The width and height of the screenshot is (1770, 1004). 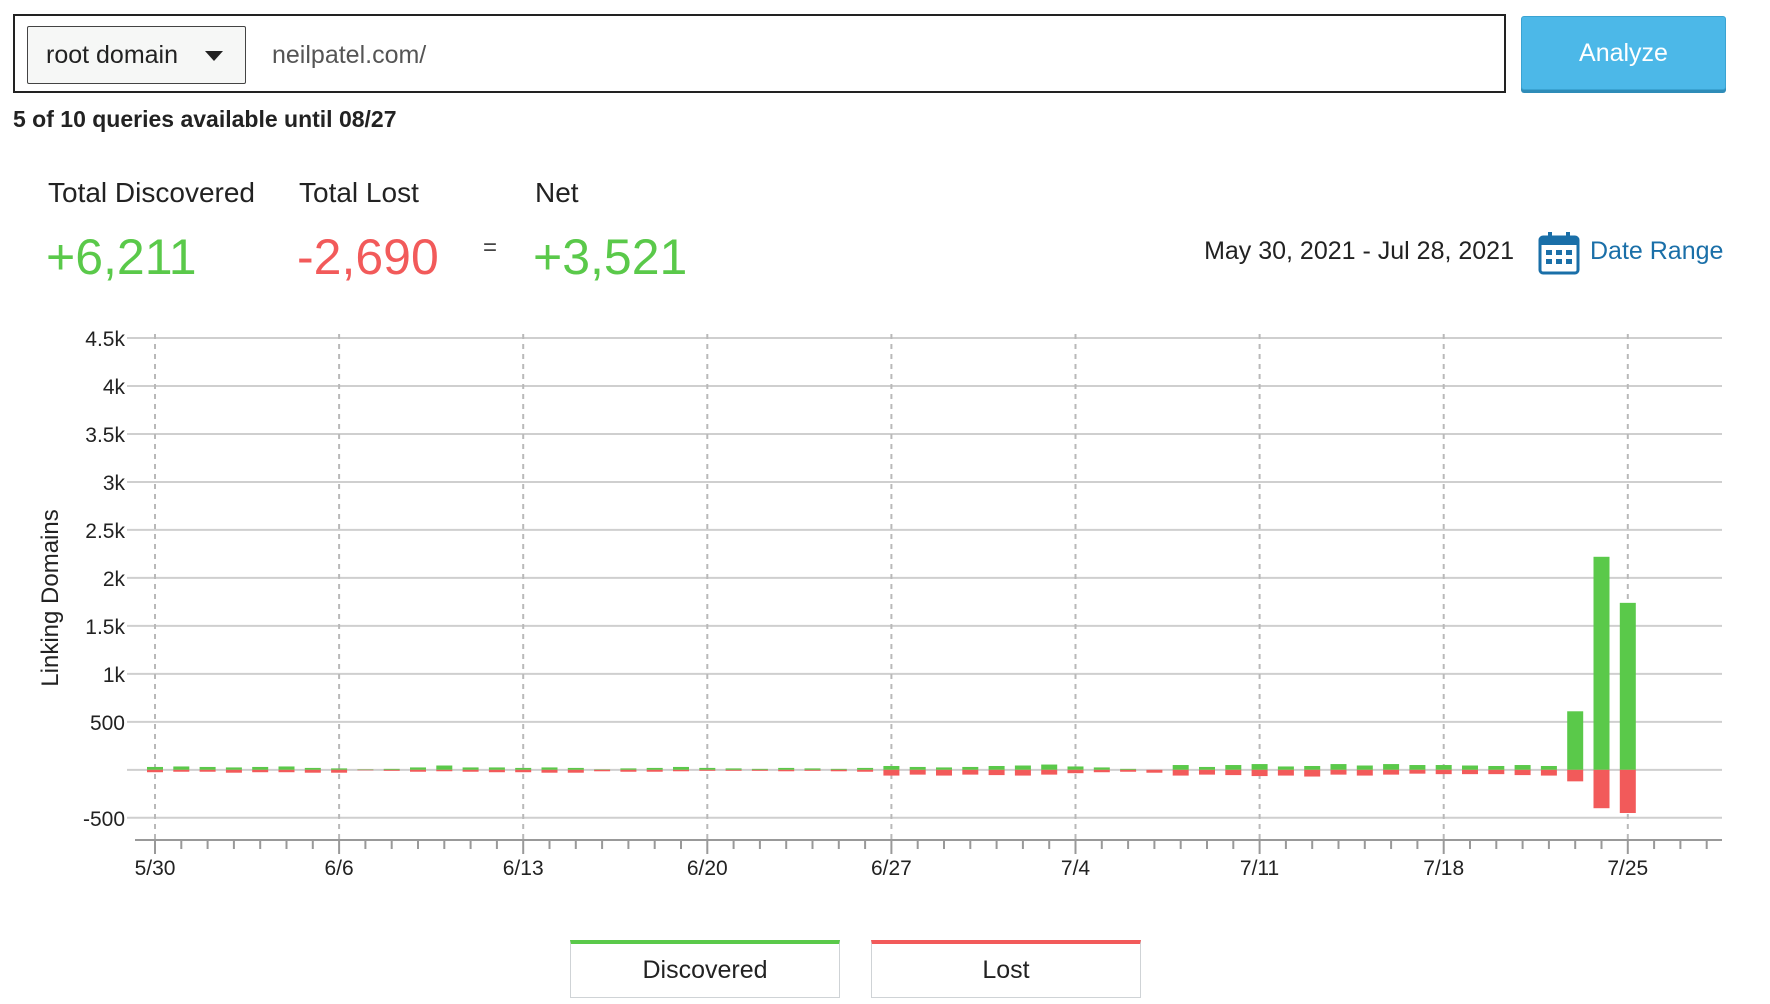 What do you see at coordinates (205, 119) in the screenshot?
I see `query-quota-text: 5 of 10 queries available until 08/27` at bounding box center [205, 119].